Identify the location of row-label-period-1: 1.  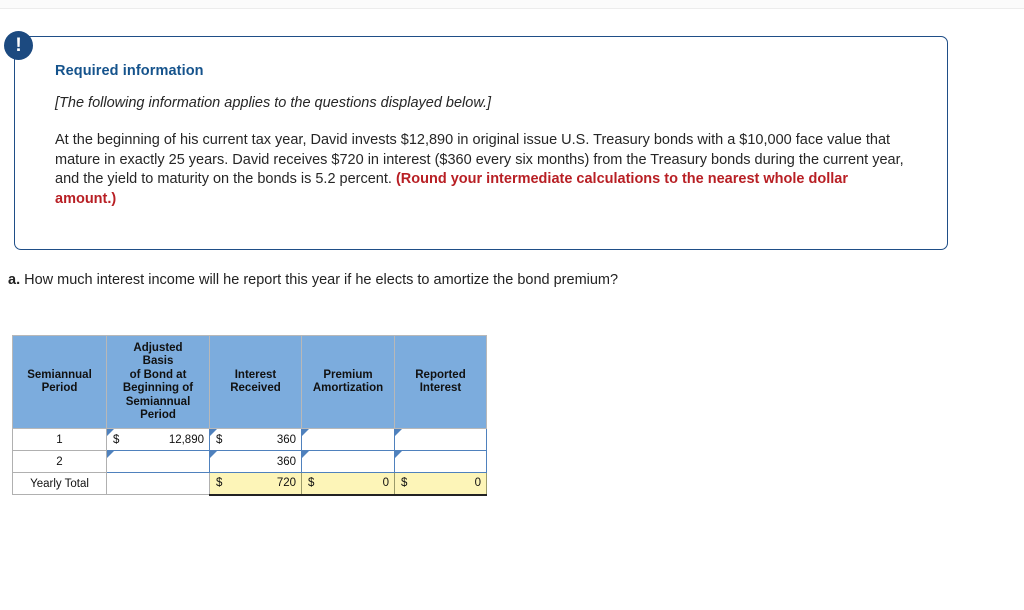
(59, 439).